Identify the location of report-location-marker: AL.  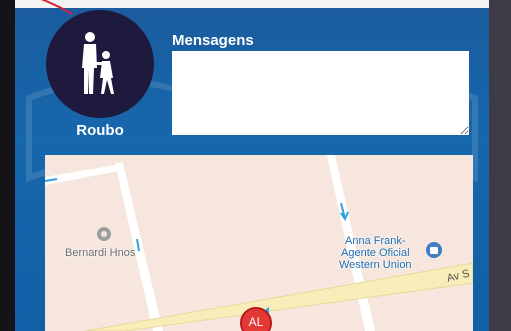
(256, 319).